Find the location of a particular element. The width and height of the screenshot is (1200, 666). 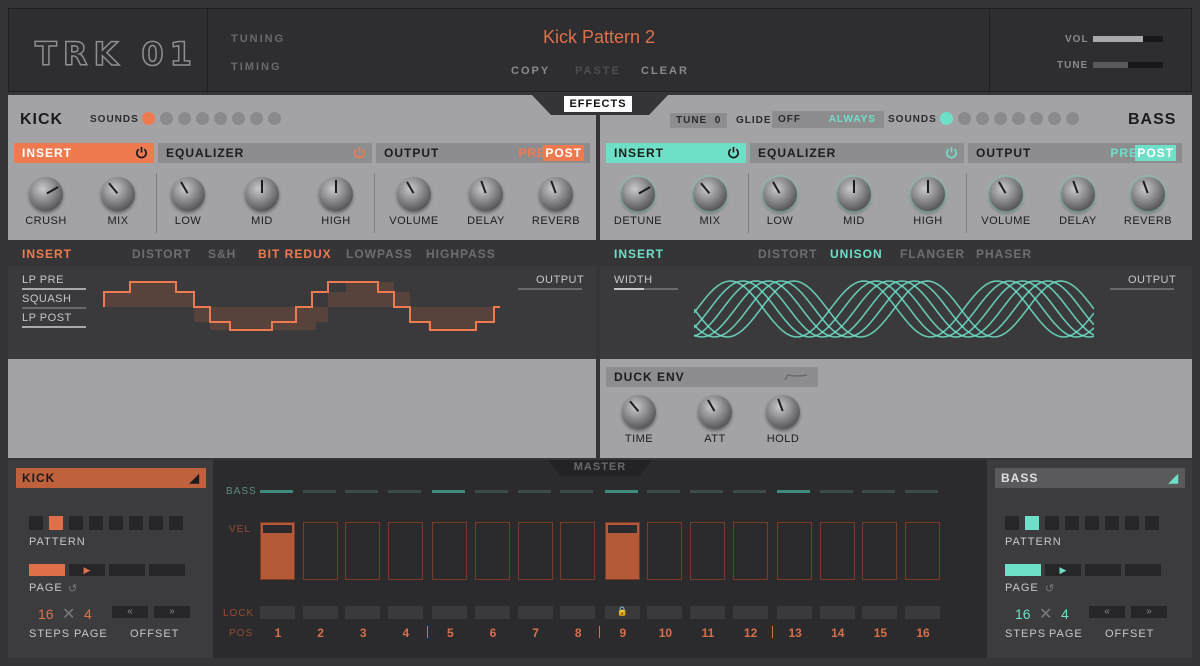

tune-box: TUNE 0 is located at coordinates (699, 120).